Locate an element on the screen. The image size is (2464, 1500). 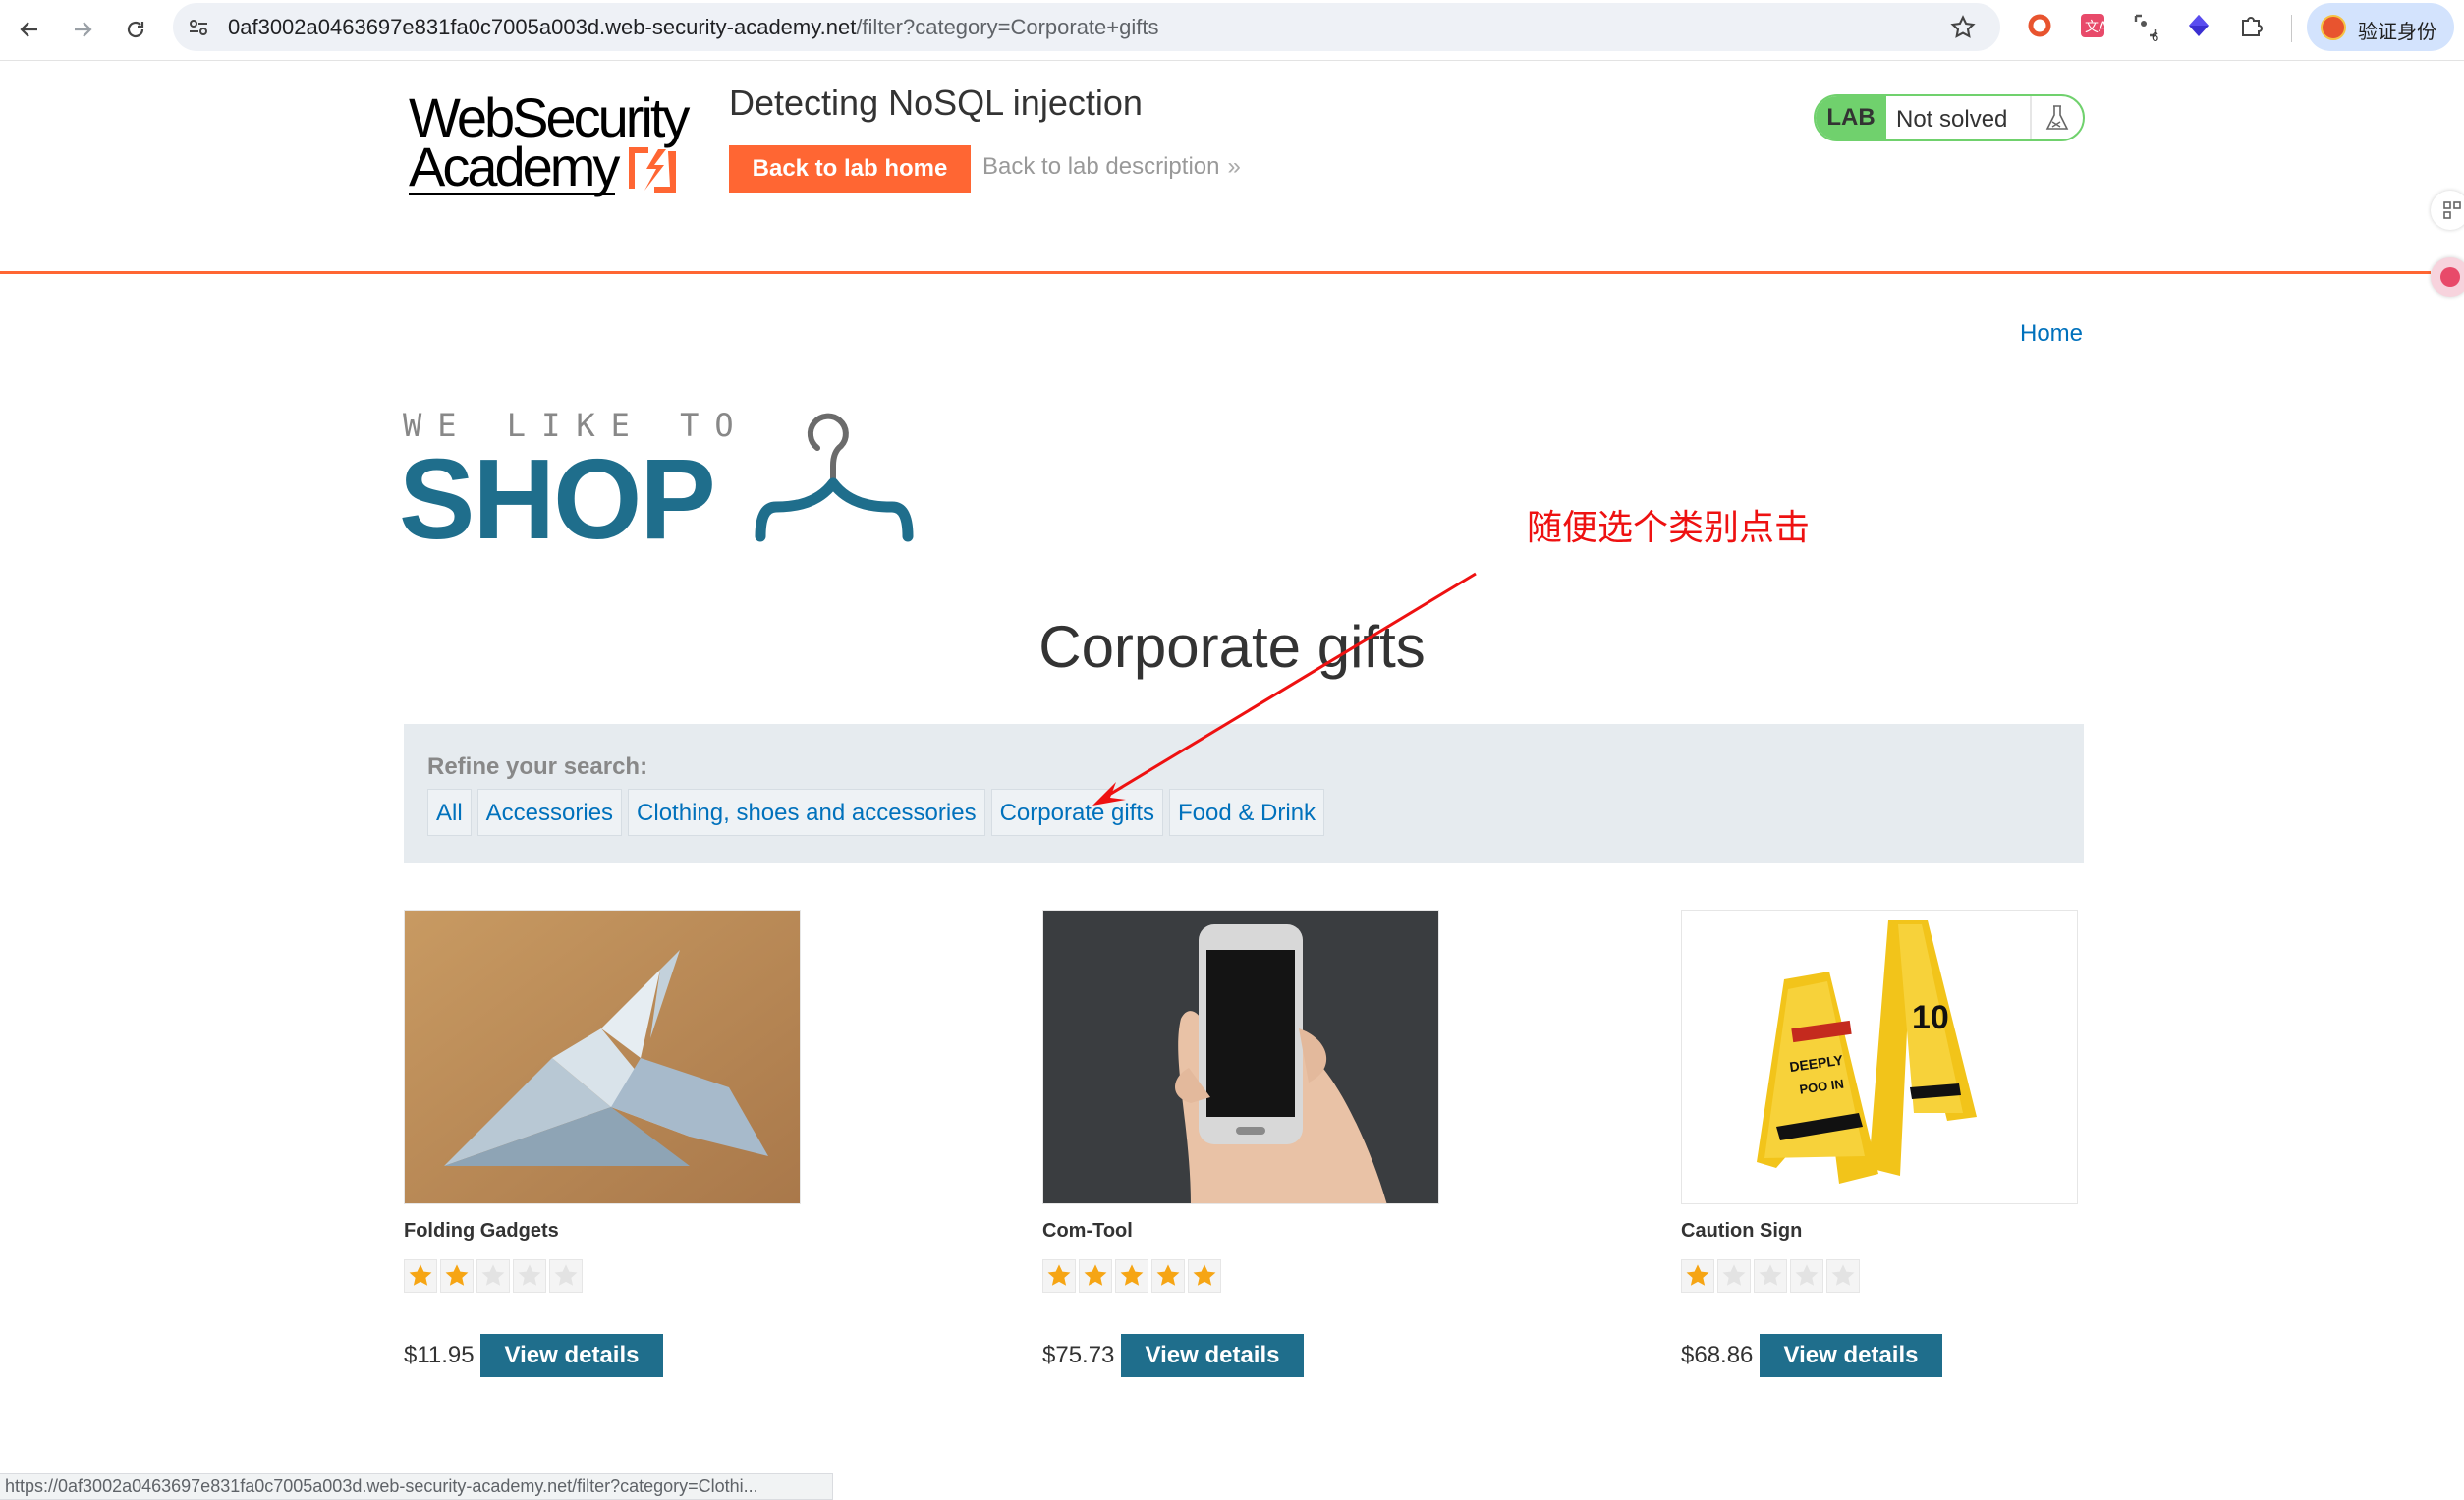
profile-label: 验证身份 is located at coordinates (2397, 31).